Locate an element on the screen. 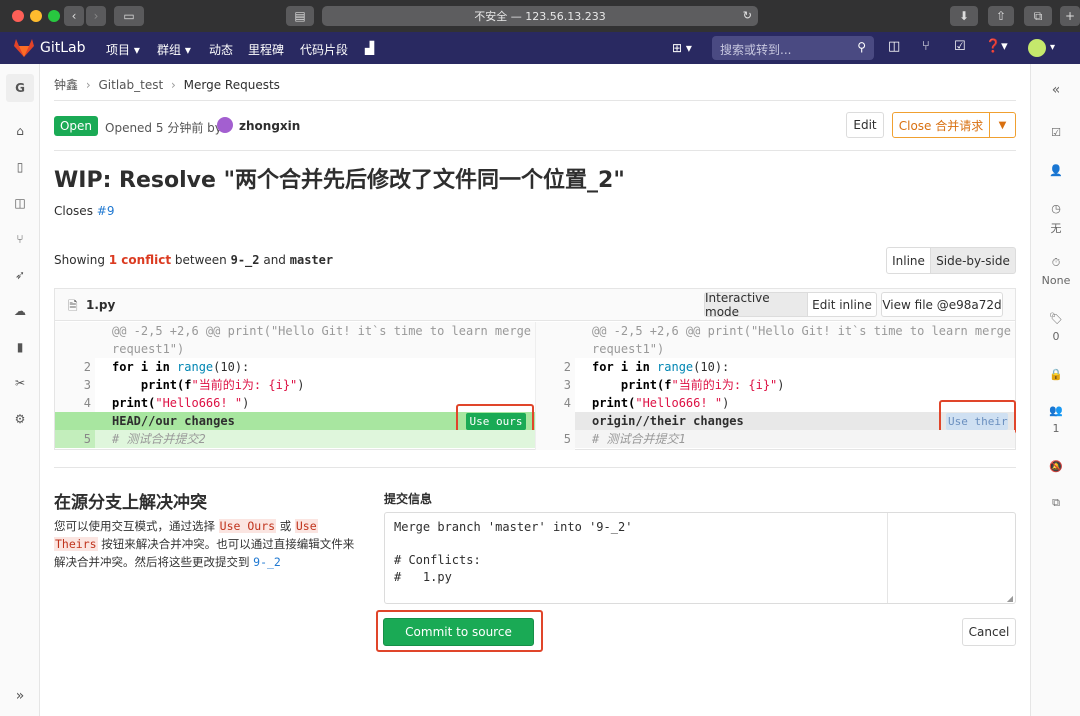 The width and height of the screenshot is (1080, 716). operations-icon: ☁ is located at coordinates (20, 311).